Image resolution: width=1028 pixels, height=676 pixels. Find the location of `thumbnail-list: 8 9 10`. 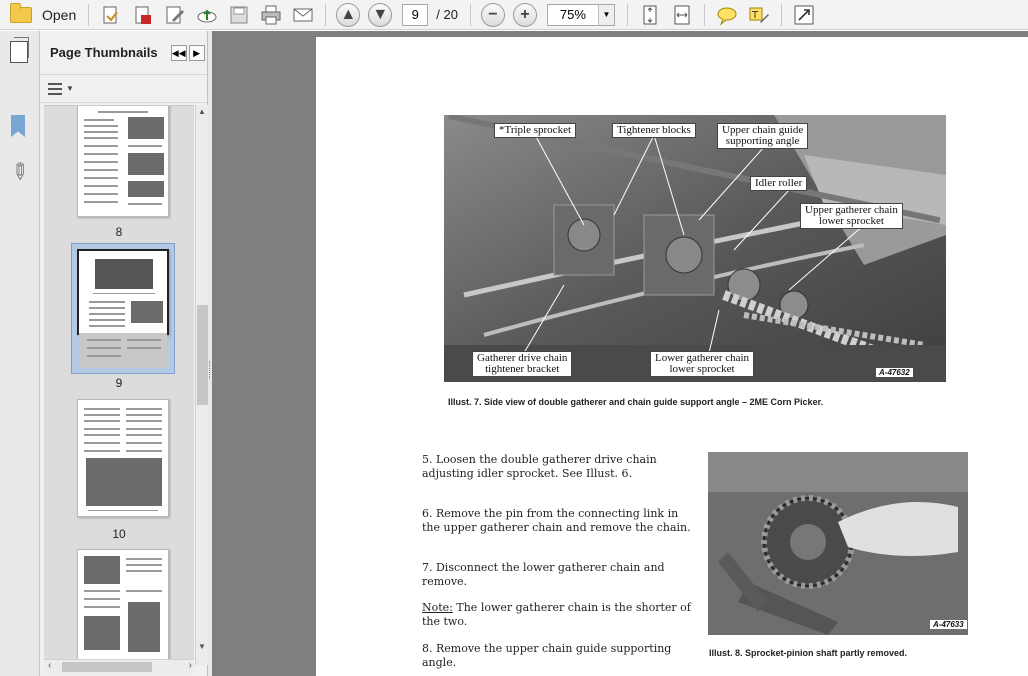

thumbnail-list: 8 9 10 is located at coordinates (119, 385).